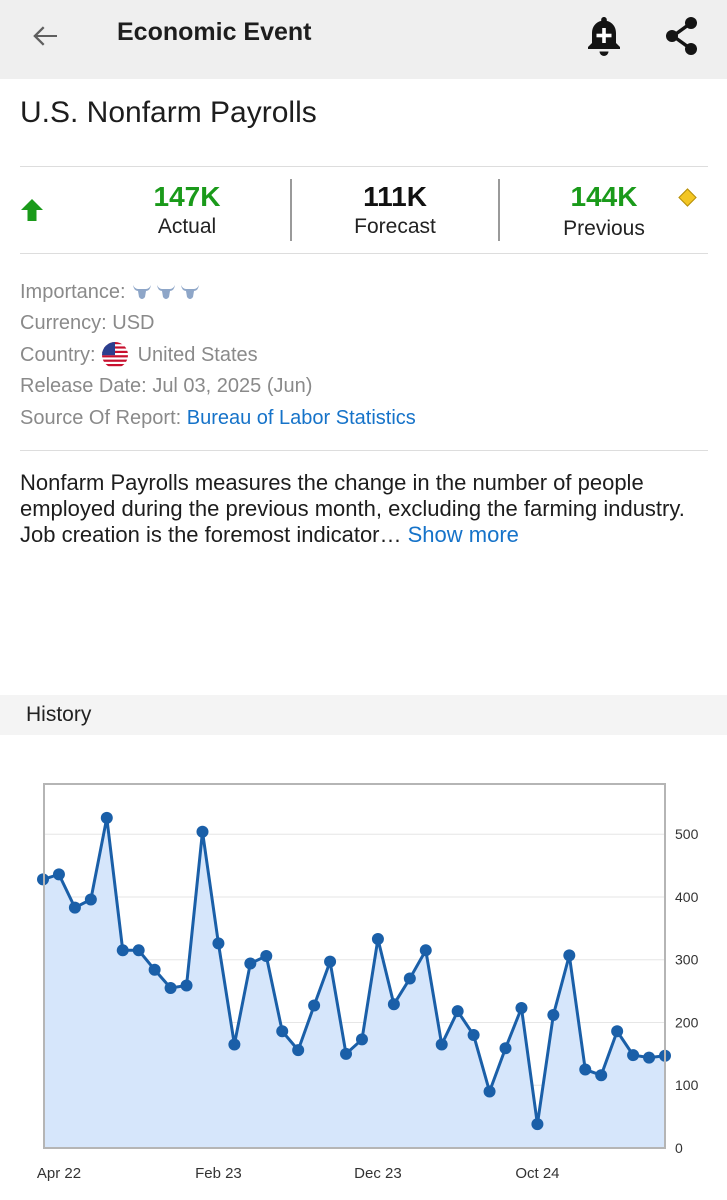  What do you see at coordinates (687, 1022) in the screenshot?
I see `y-tick-label: 200` at bounding box center [687, 1022].